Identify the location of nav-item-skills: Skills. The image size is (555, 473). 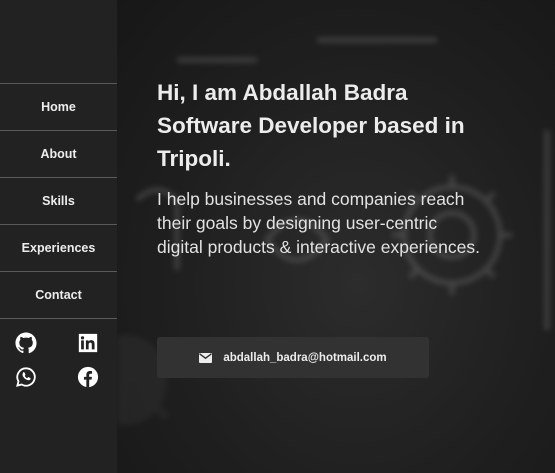
(58, 201).